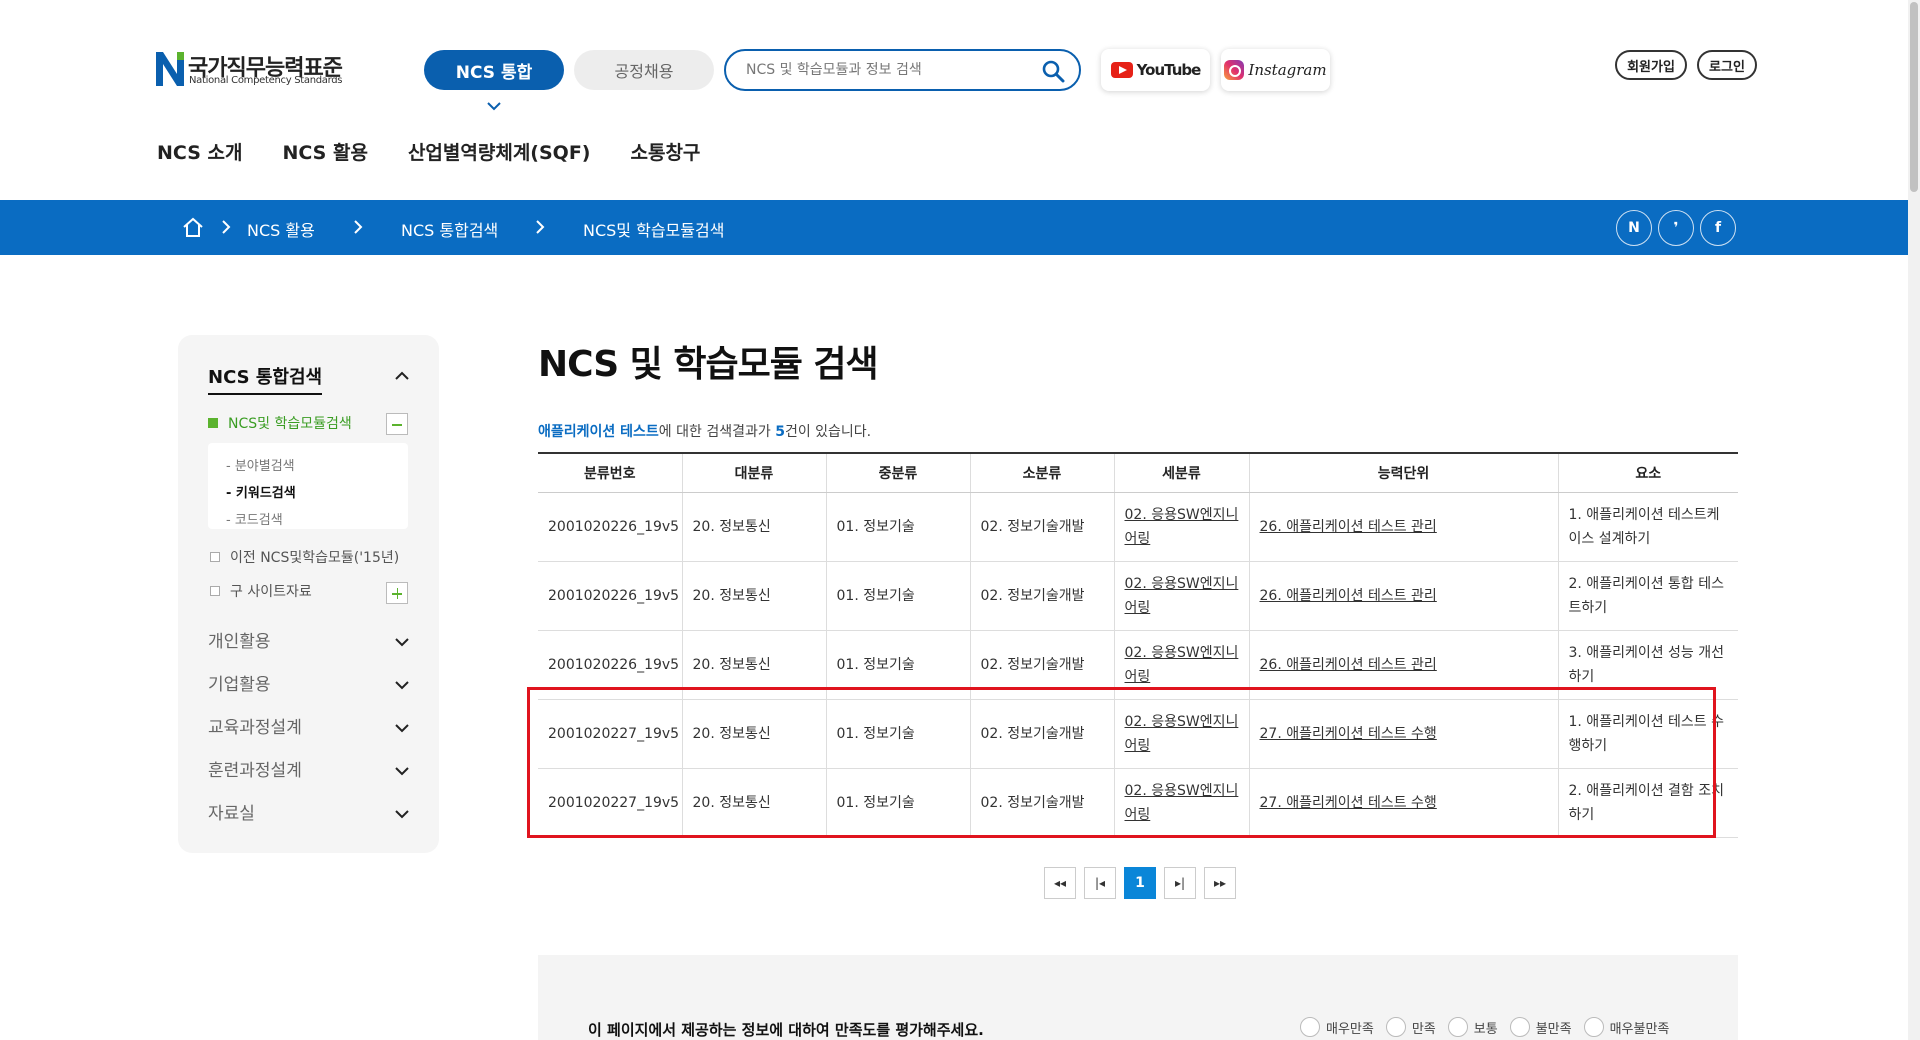 This screenshot has width=1920, height=1040. I want to click on home-icon, so click(193, 227).